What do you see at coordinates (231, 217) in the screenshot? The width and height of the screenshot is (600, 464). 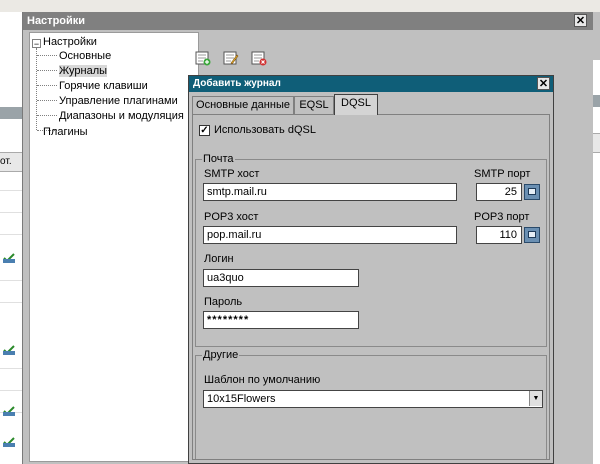 I see `pop3-host-label: POP3 хост` at bounding box center [231, 217].